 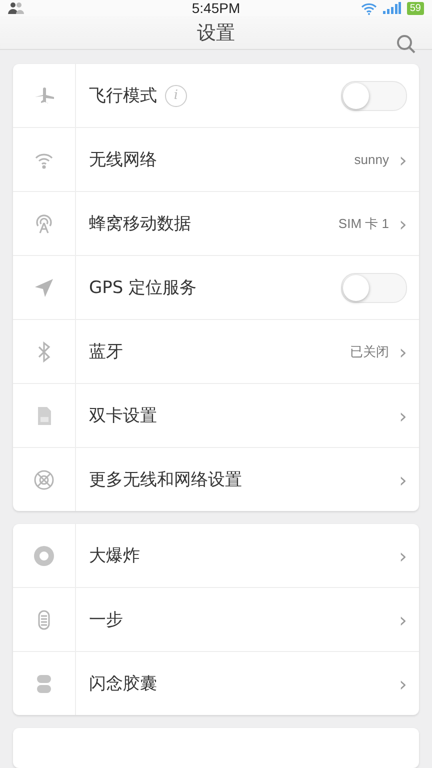 What do you see at coordinates (216, 159) in the screenshot?
I see `settings-row: 无线网络 sunny ›` at bounding box center [216, 159].